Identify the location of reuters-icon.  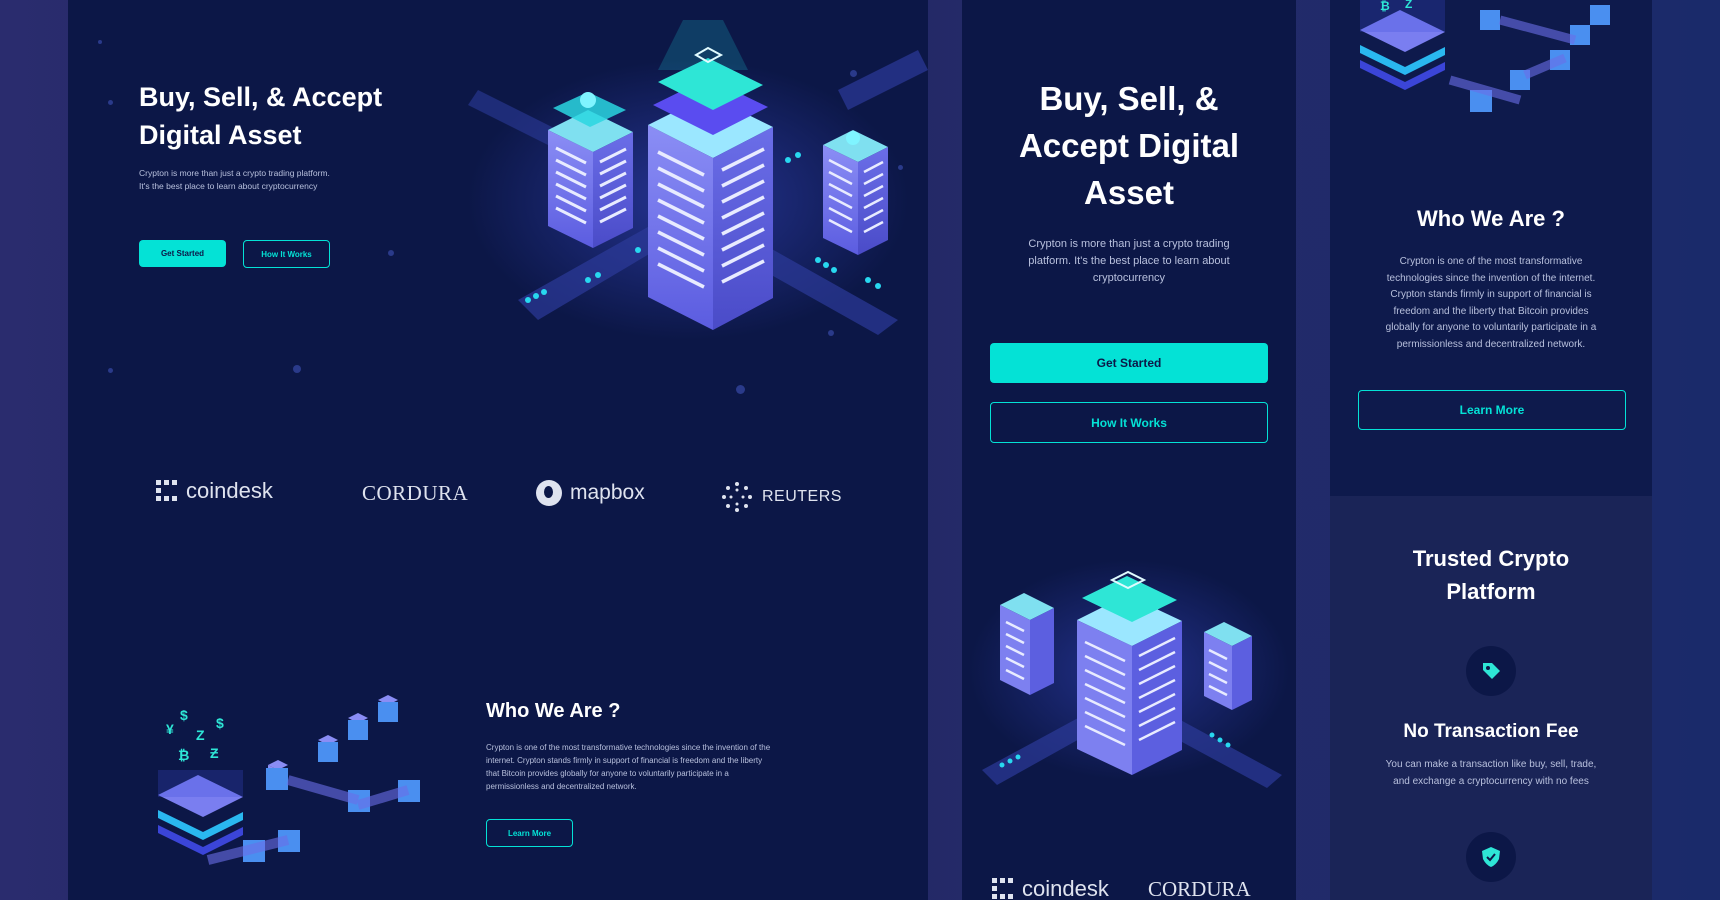
(737, 497).